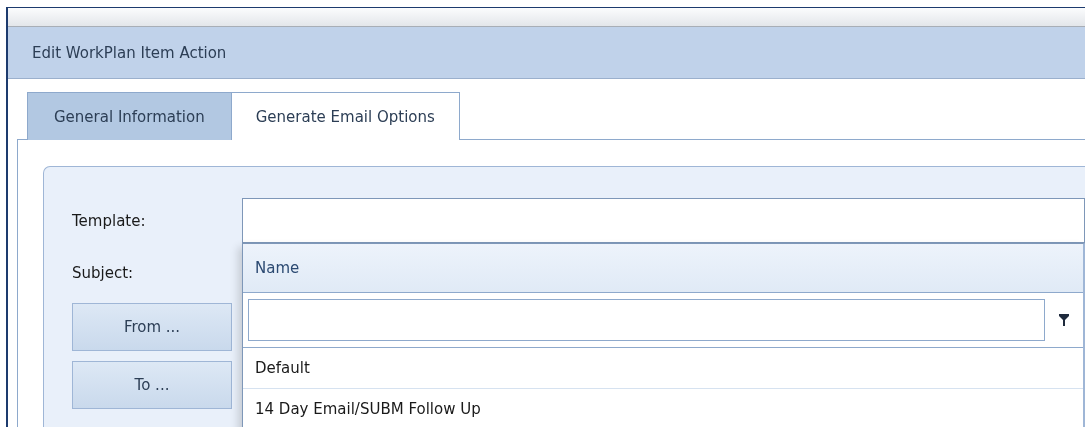 The image size is (1085, 427). What do you see at coordinates (646, 320) in the screenshot?
I see `filter-field` at bounding box center [646, 320].